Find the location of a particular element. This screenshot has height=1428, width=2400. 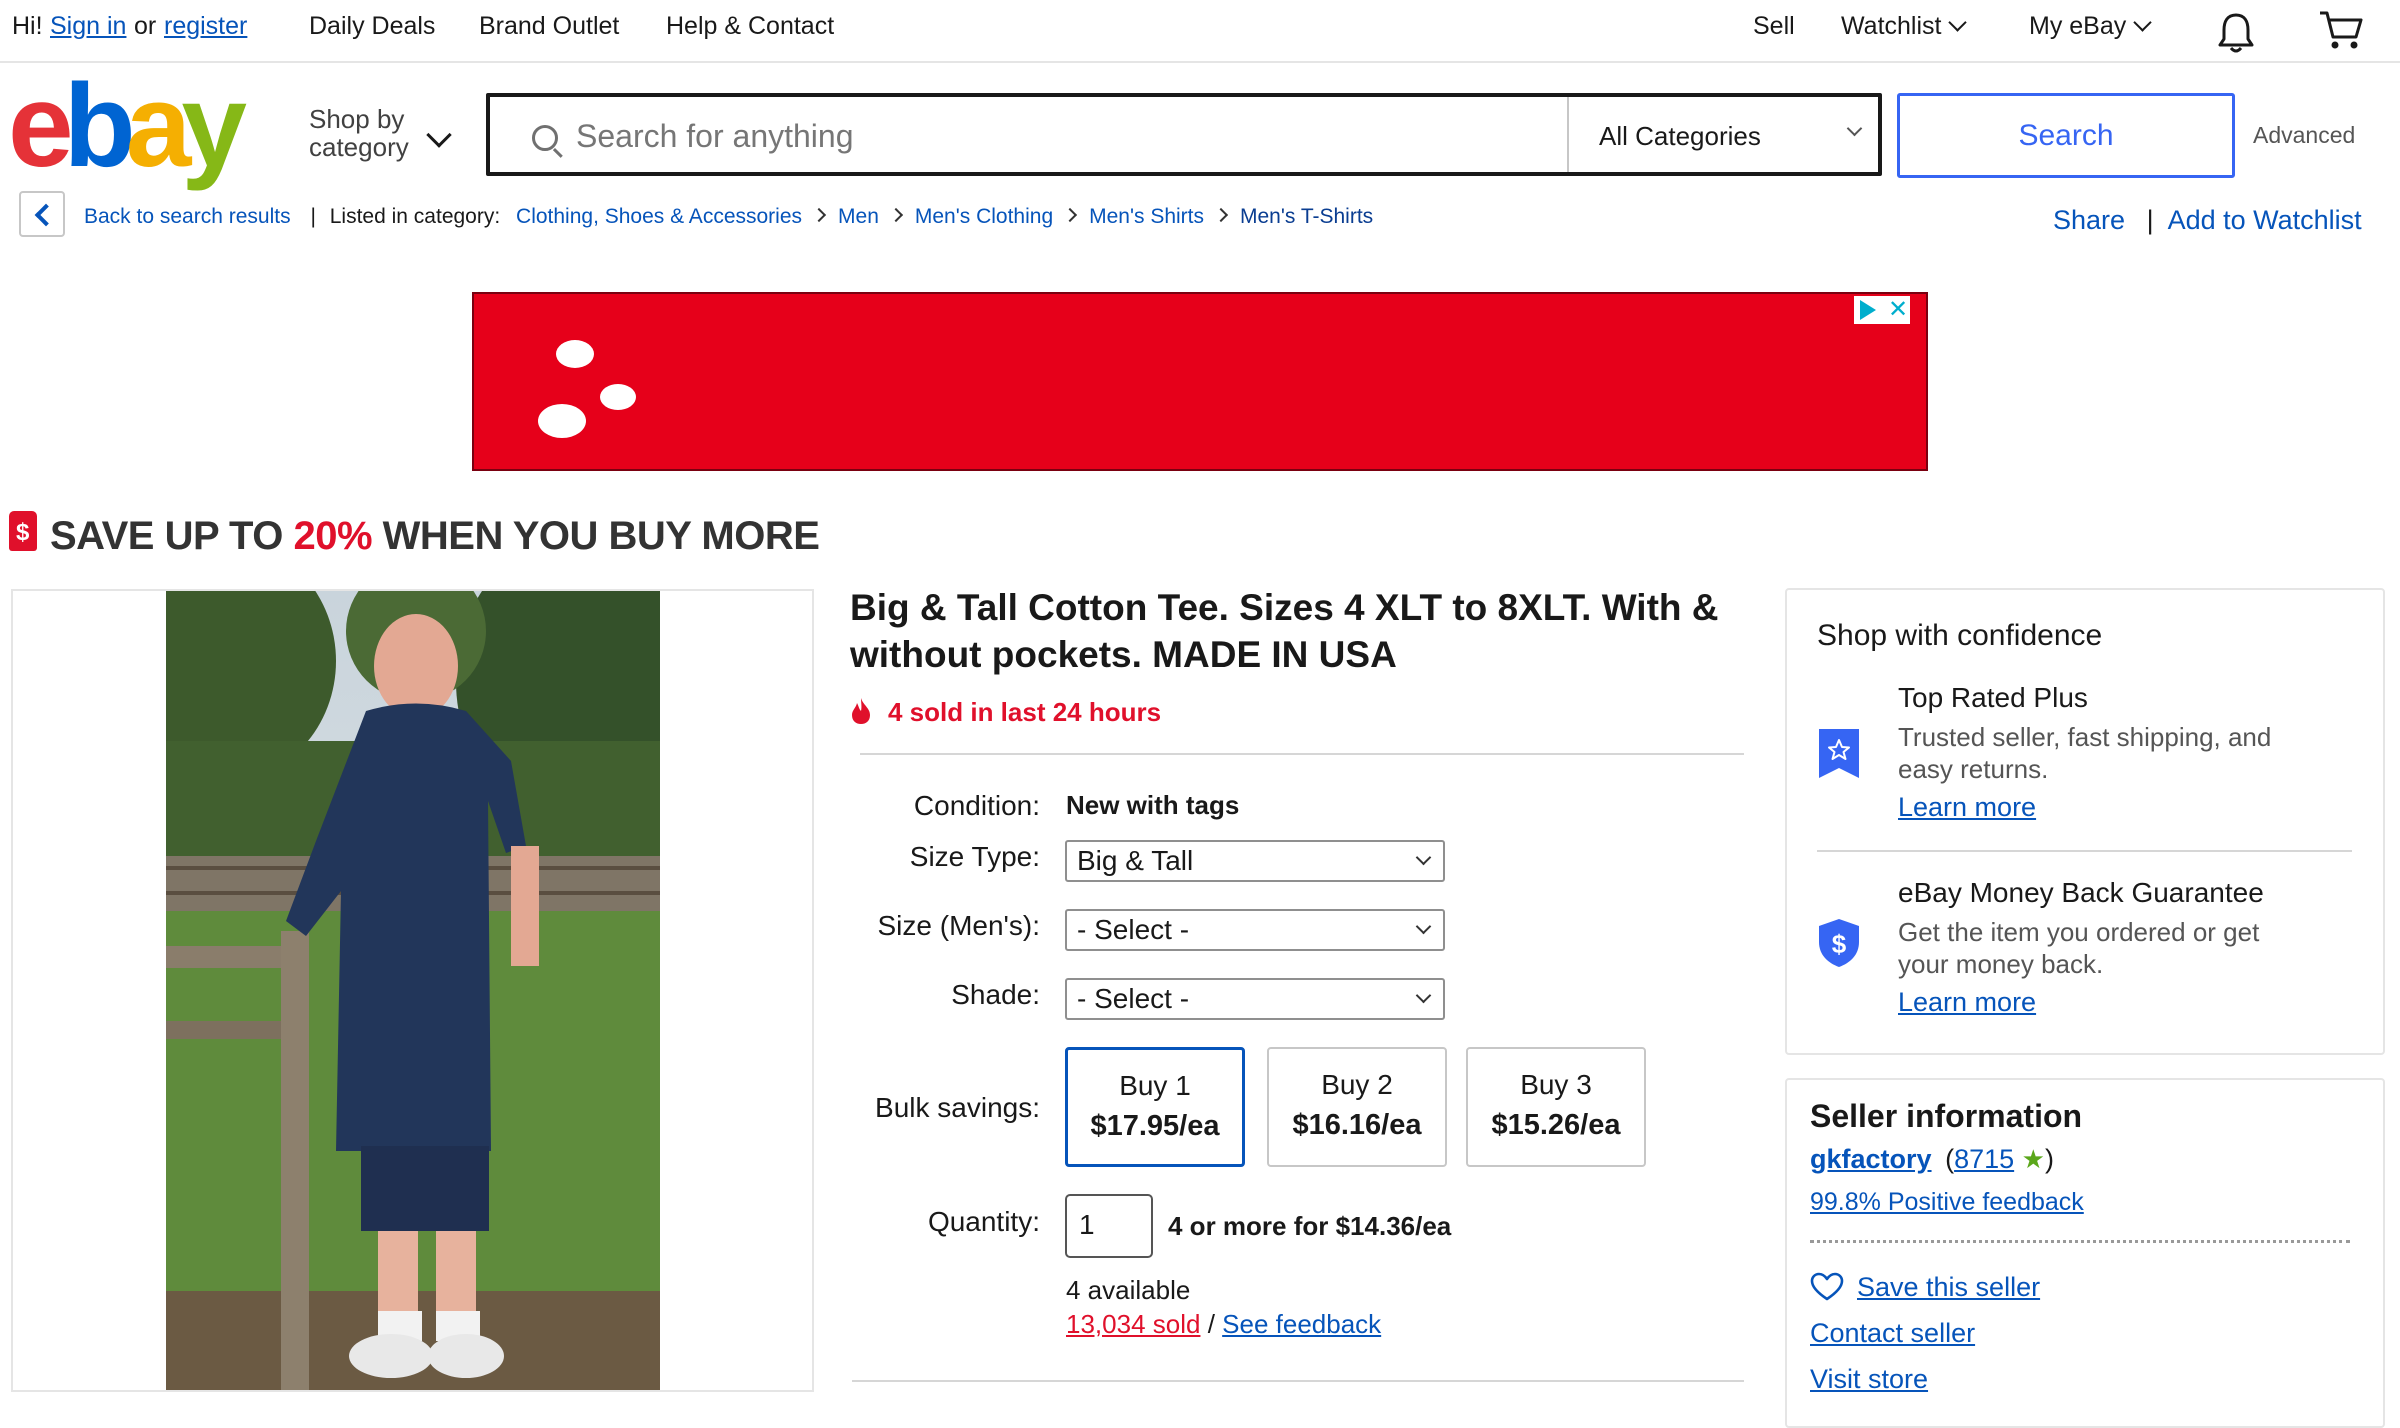

sales-slash: / is located at coordinates (1211, 1324).